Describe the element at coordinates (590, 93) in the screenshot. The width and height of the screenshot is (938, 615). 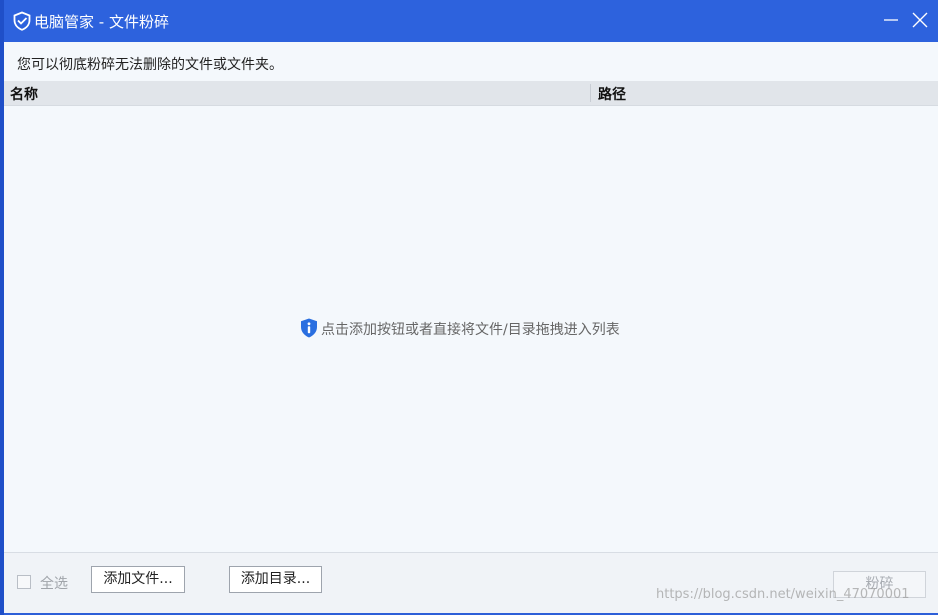
I see `column-divider` at that location.